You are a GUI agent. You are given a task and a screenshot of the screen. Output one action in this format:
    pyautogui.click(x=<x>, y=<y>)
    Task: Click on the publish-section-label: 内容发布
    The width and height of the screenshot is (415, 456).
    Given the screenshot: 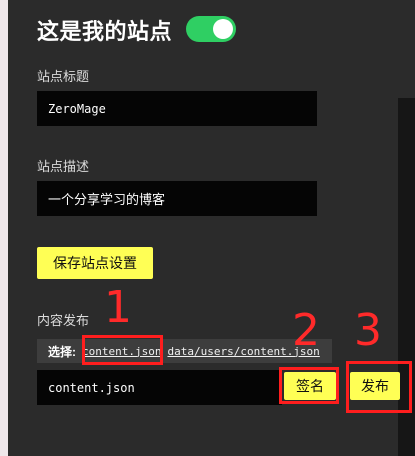 What is the action you would take?
    pyautogui.click(x=63, y=320)
    